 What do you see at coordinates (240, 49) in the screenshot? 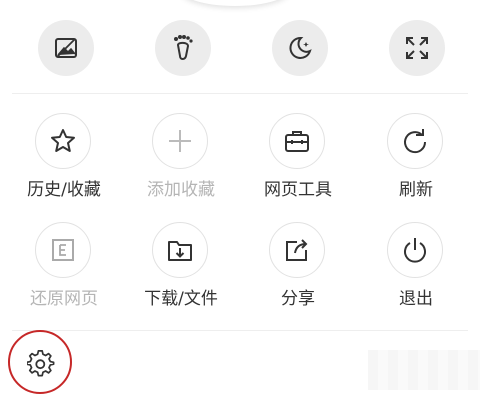
I see `quick-actions-row` at bounding box center [240, 49].